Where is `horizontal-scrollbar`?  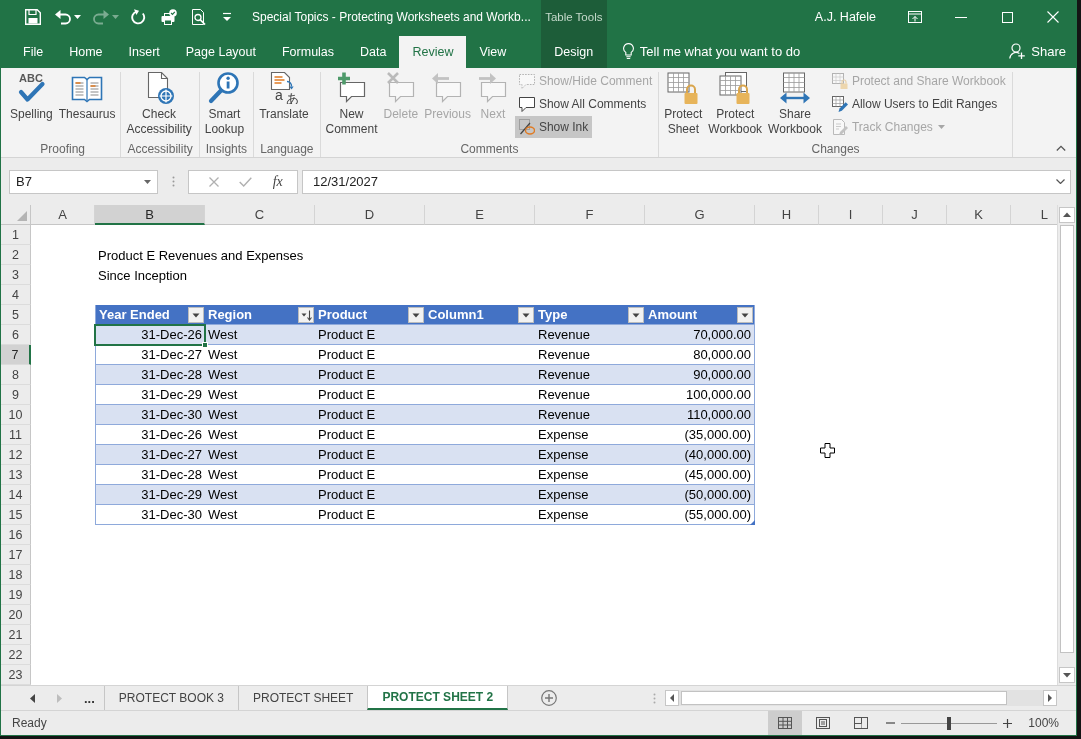
horizontal-scrollbar is located at coordinates (861, 698).